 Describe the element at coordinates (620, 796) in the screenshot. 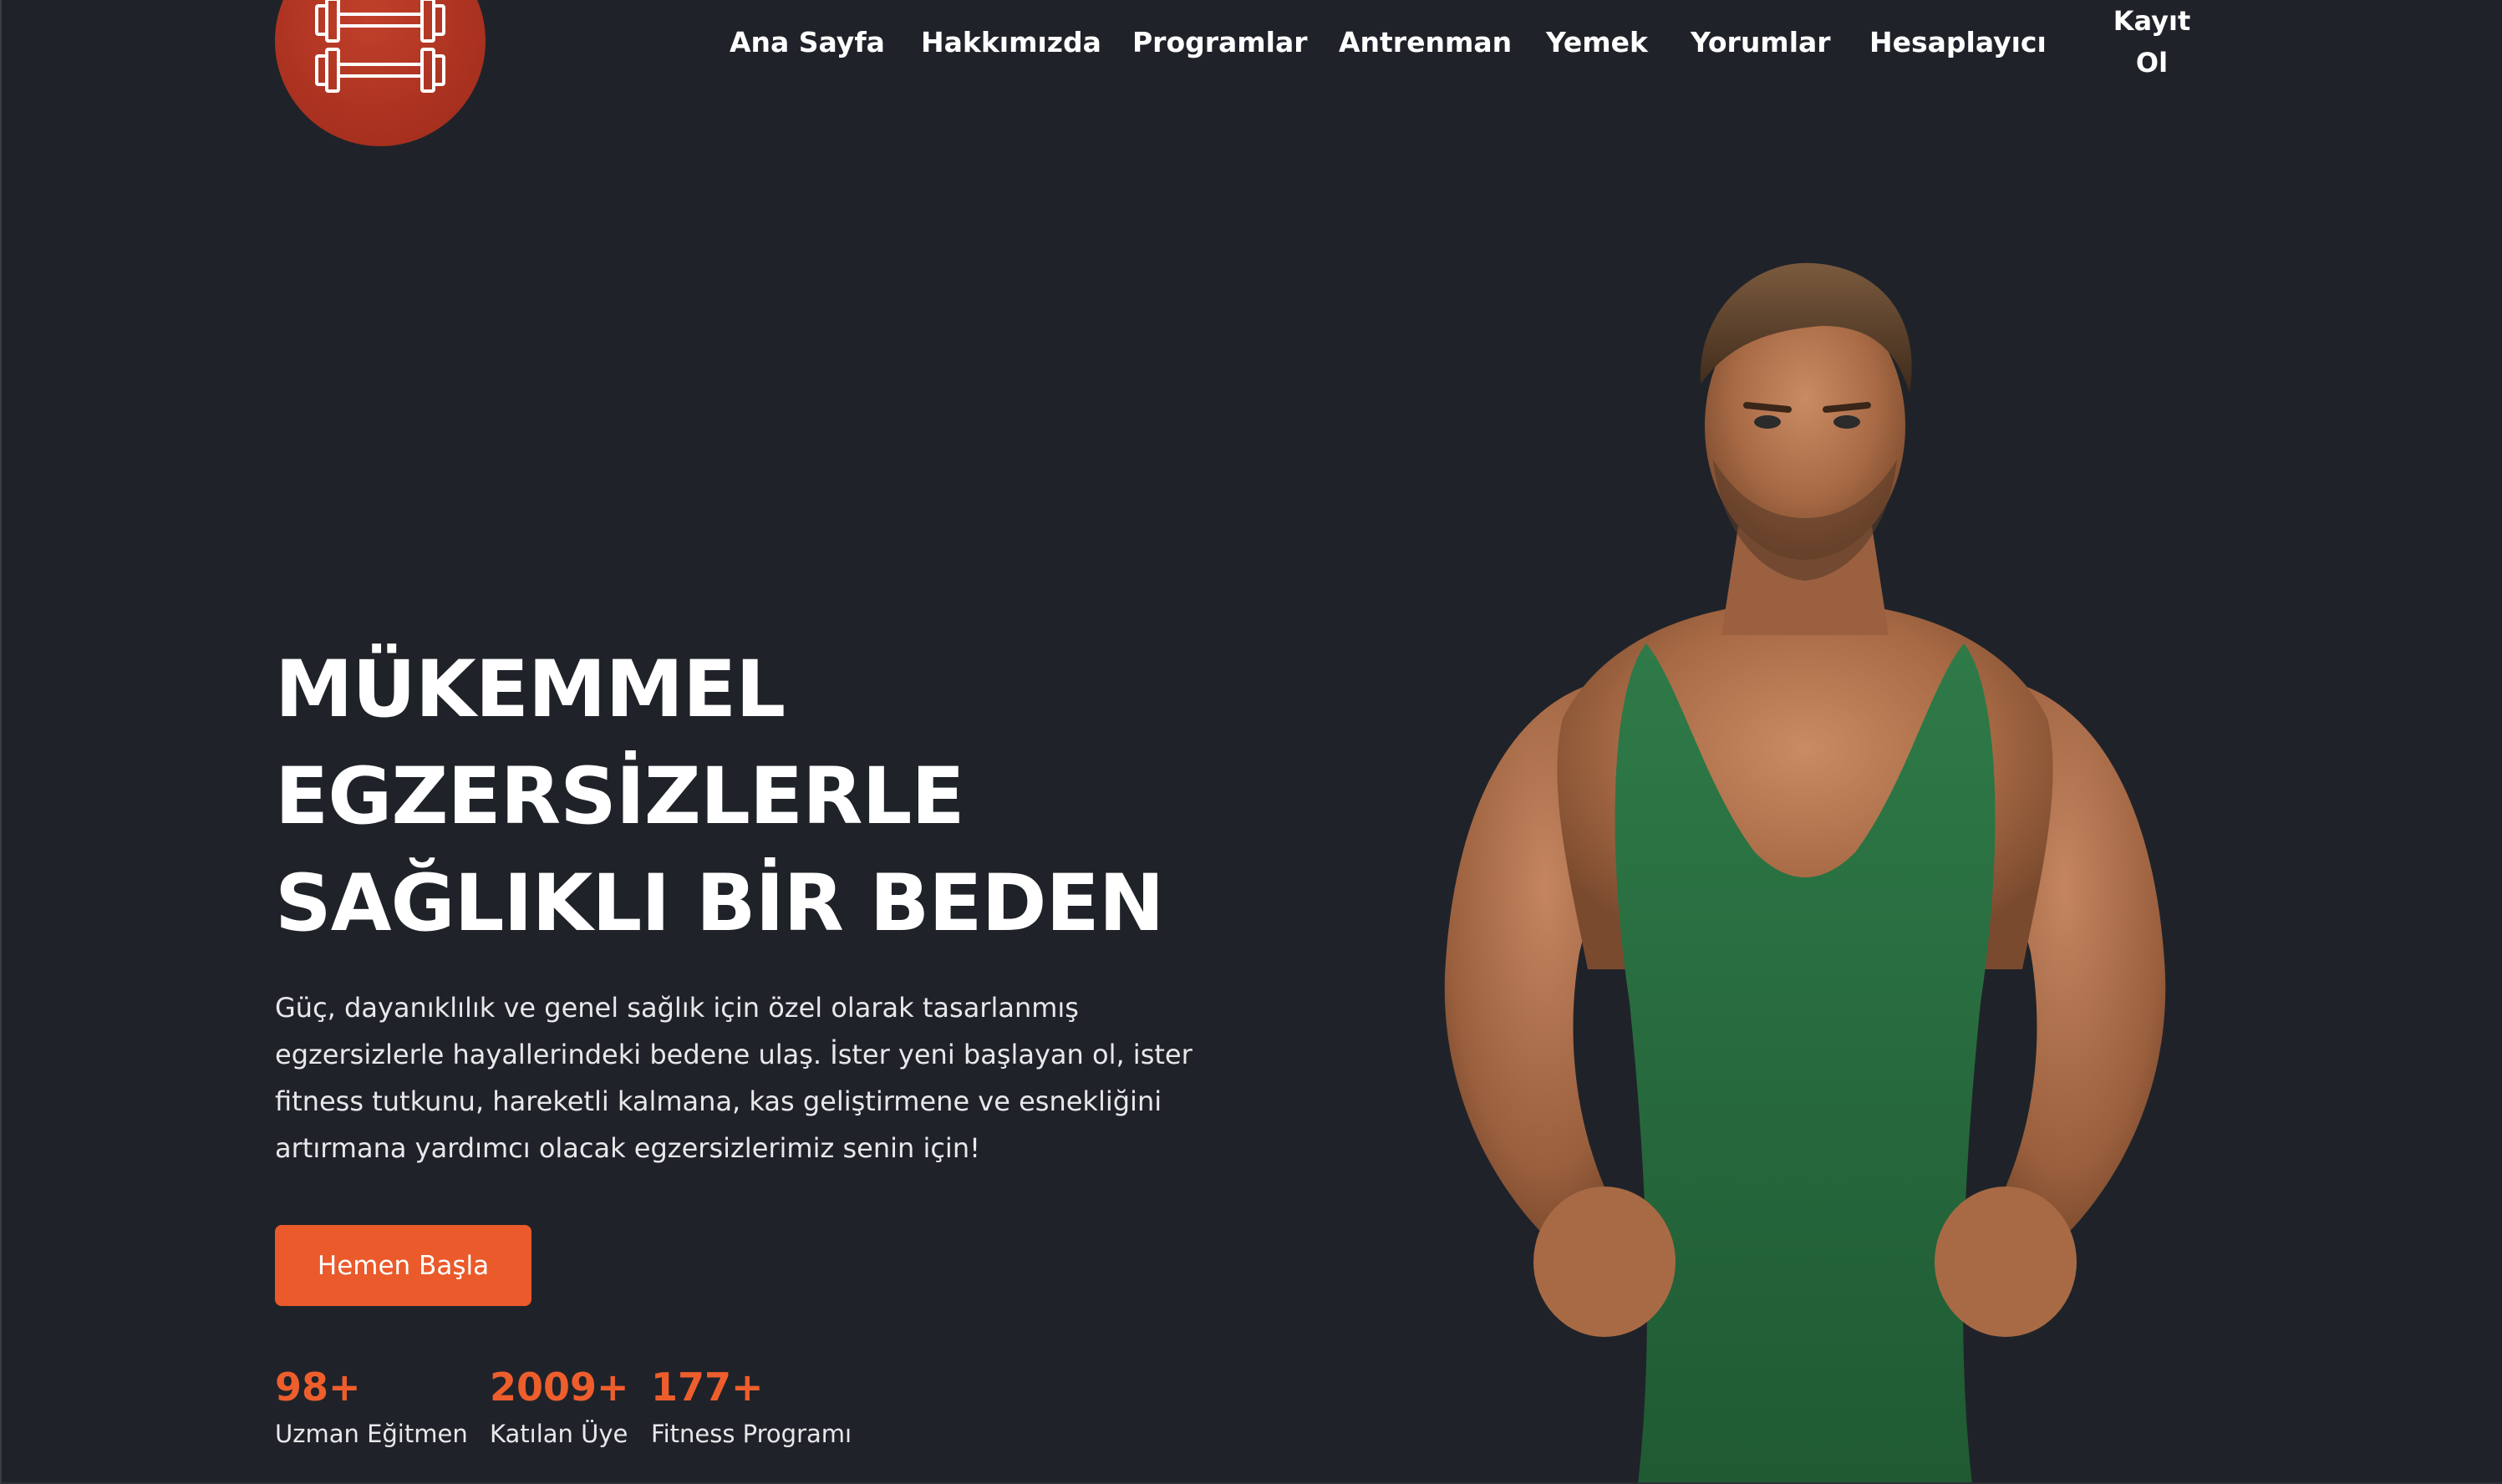

I see `hero-title-line: EGZERSİZLERLE` at that location.